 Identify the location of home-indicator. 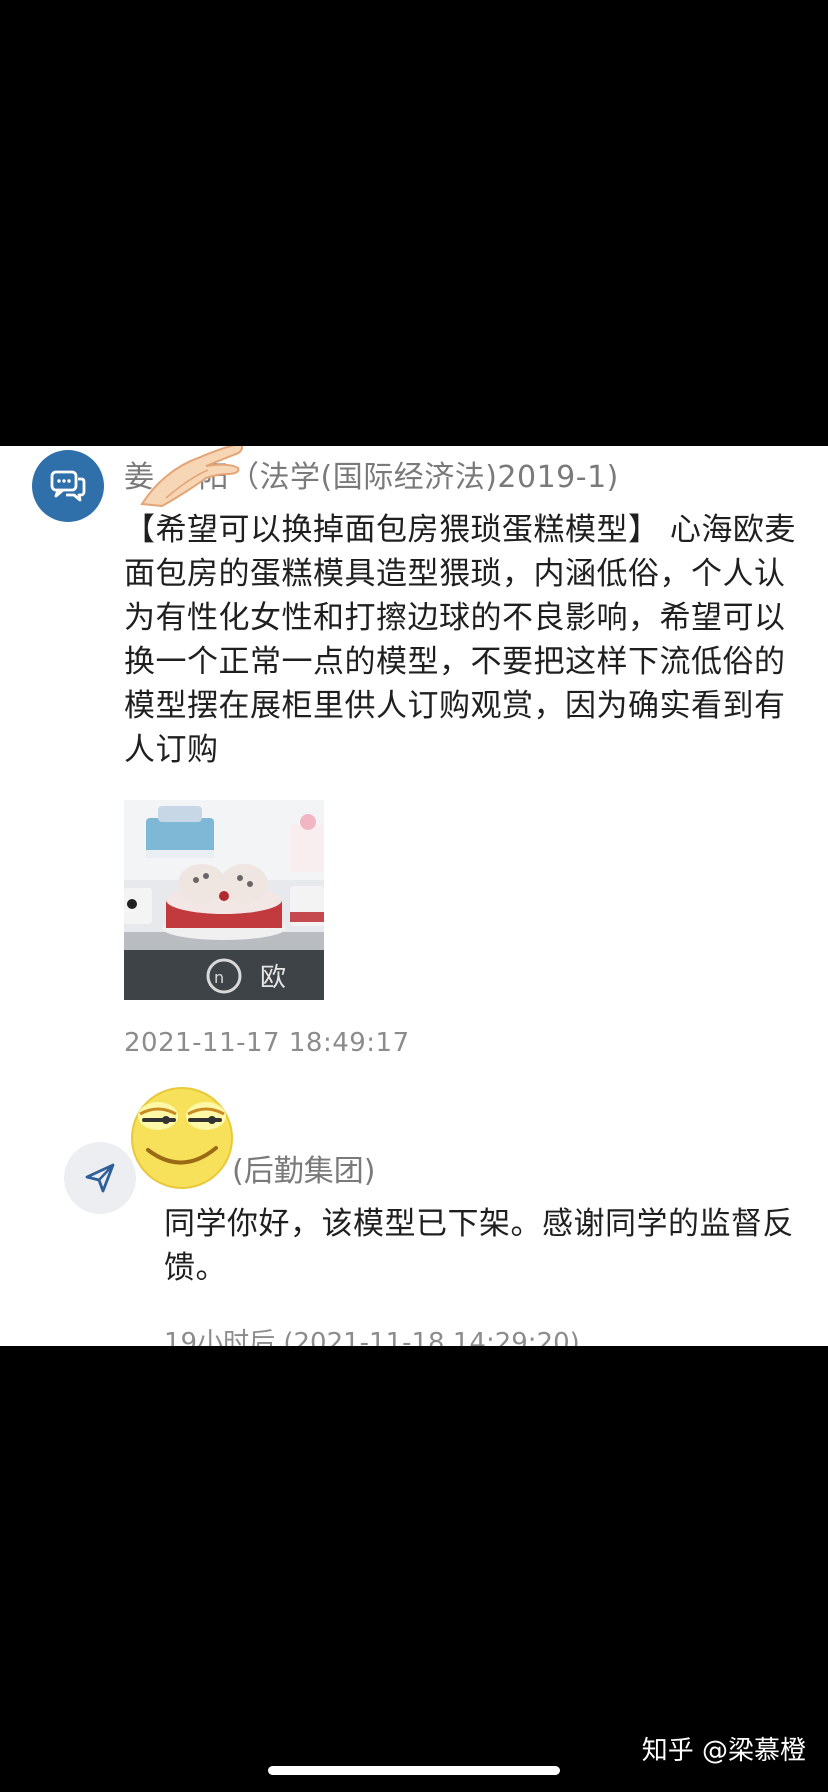
(414, 1770).